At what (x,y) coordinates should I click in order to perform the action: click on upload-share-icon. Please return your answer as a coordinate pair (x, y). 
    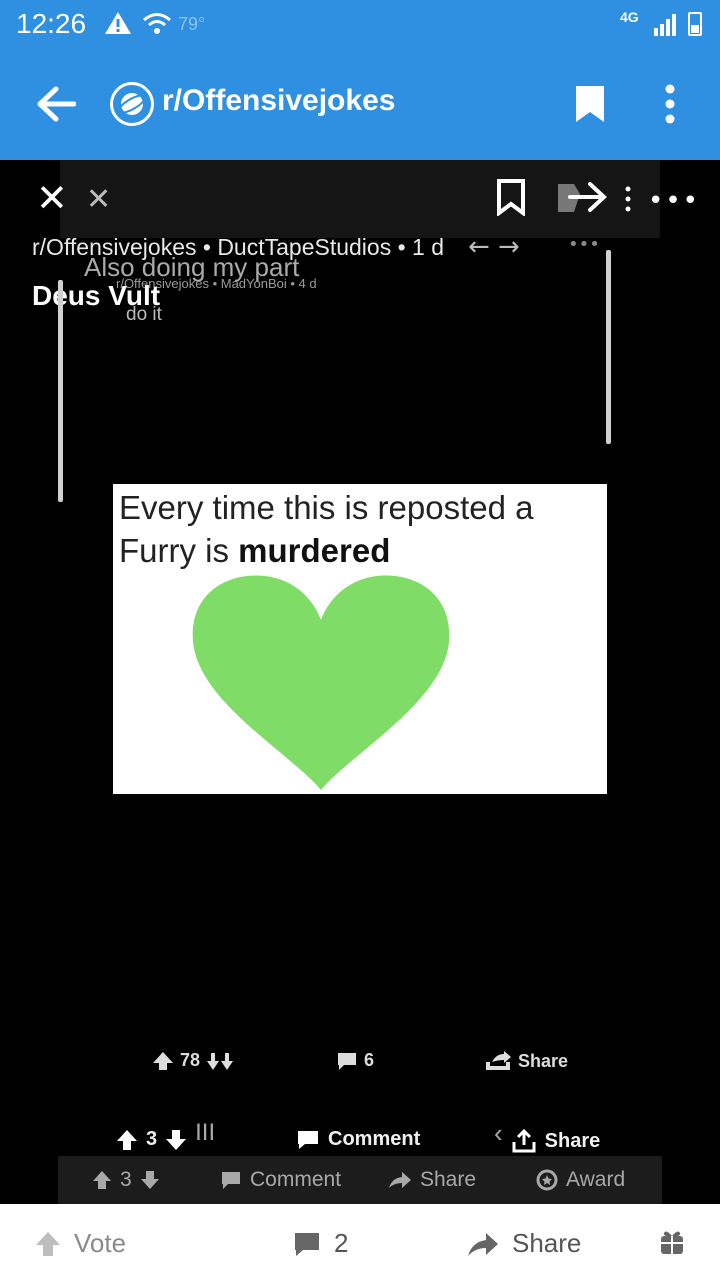
    Looking at the image, I should click on (524, 1140).